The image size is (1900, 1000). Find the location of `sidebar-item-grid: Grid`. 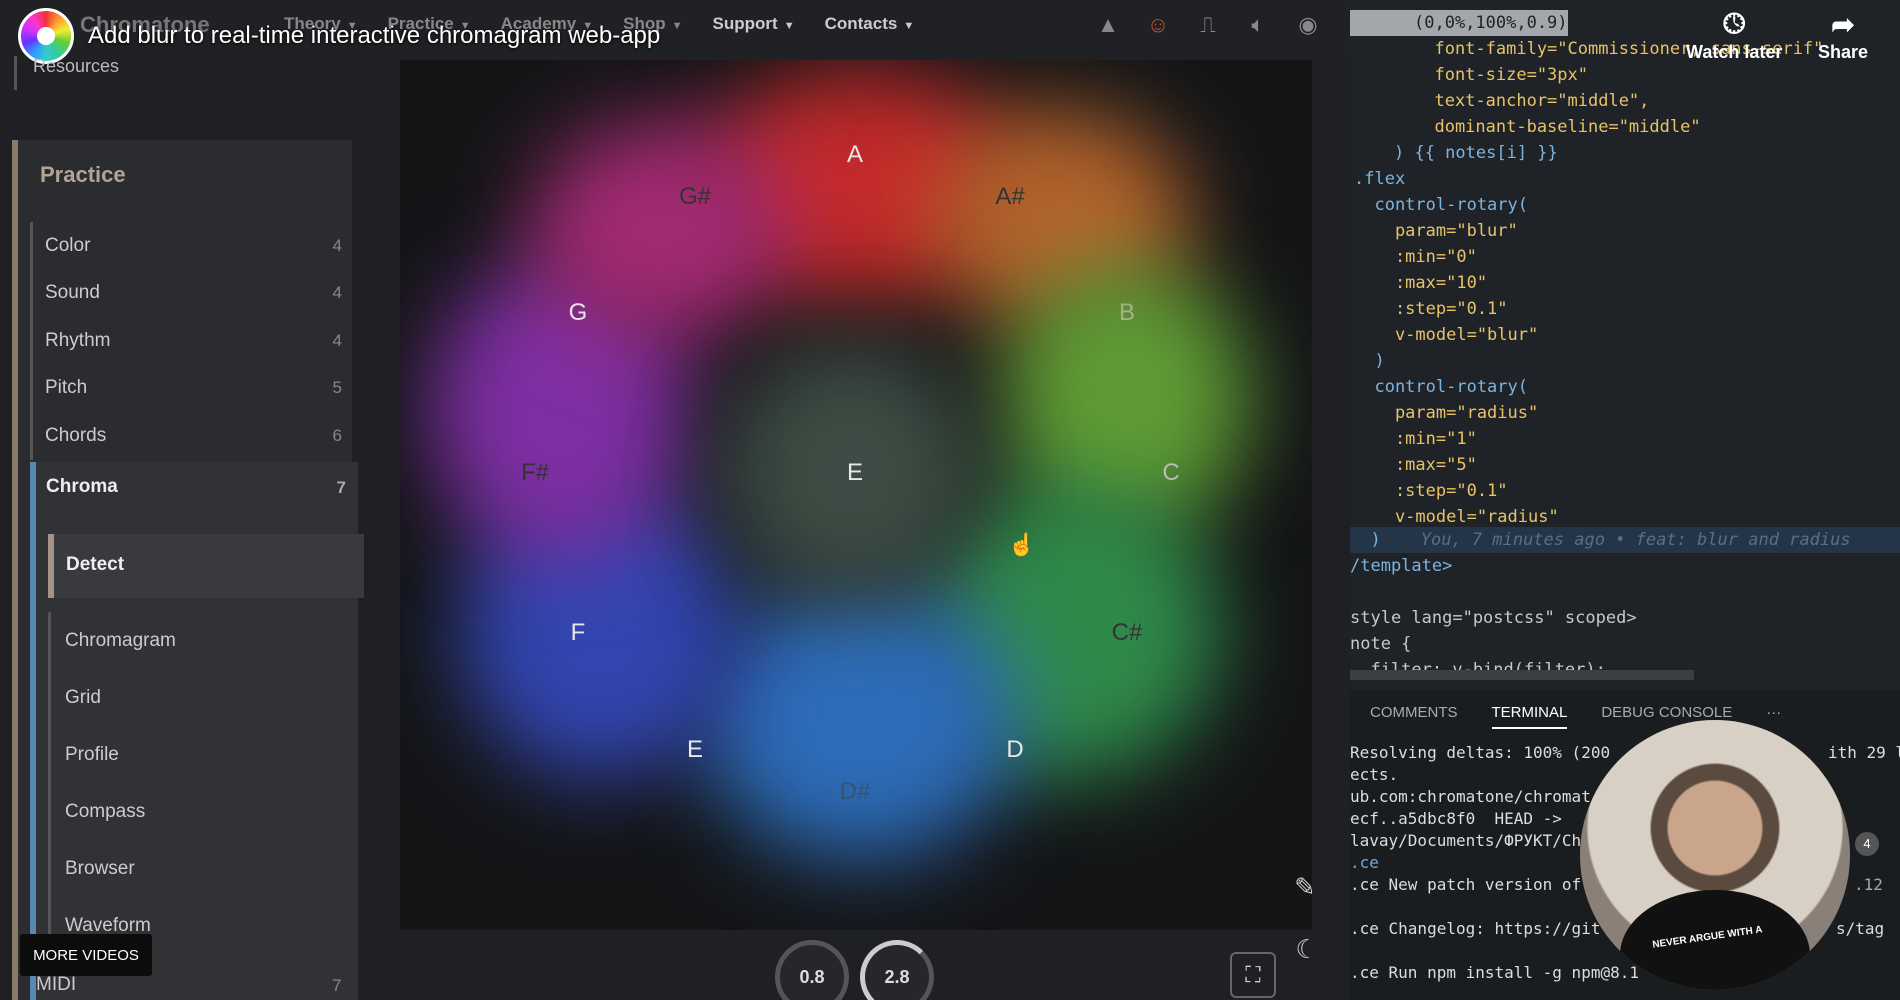

sidebar-item-grid: Grid is located at coordinates (206, 697).